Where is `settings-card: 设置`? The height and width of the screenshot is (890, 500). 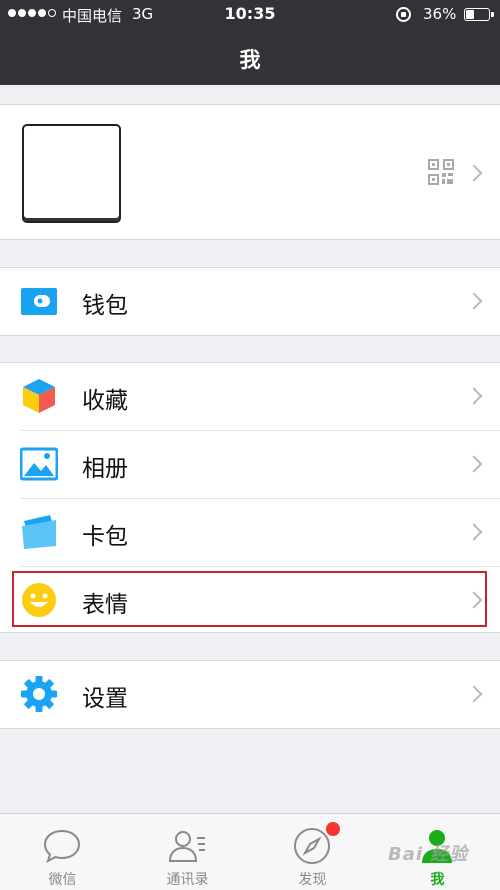 settings-card: 设置 is located at coordinates (250, 694).